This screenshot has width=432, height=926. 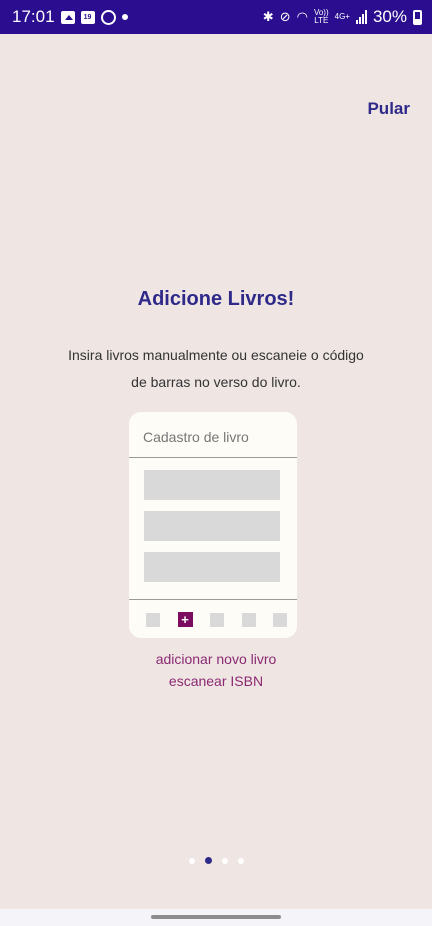 What do you see at coordinates (417, 17) in the screenshot?
I see `battery-icon` at bounding box center [417, 17].